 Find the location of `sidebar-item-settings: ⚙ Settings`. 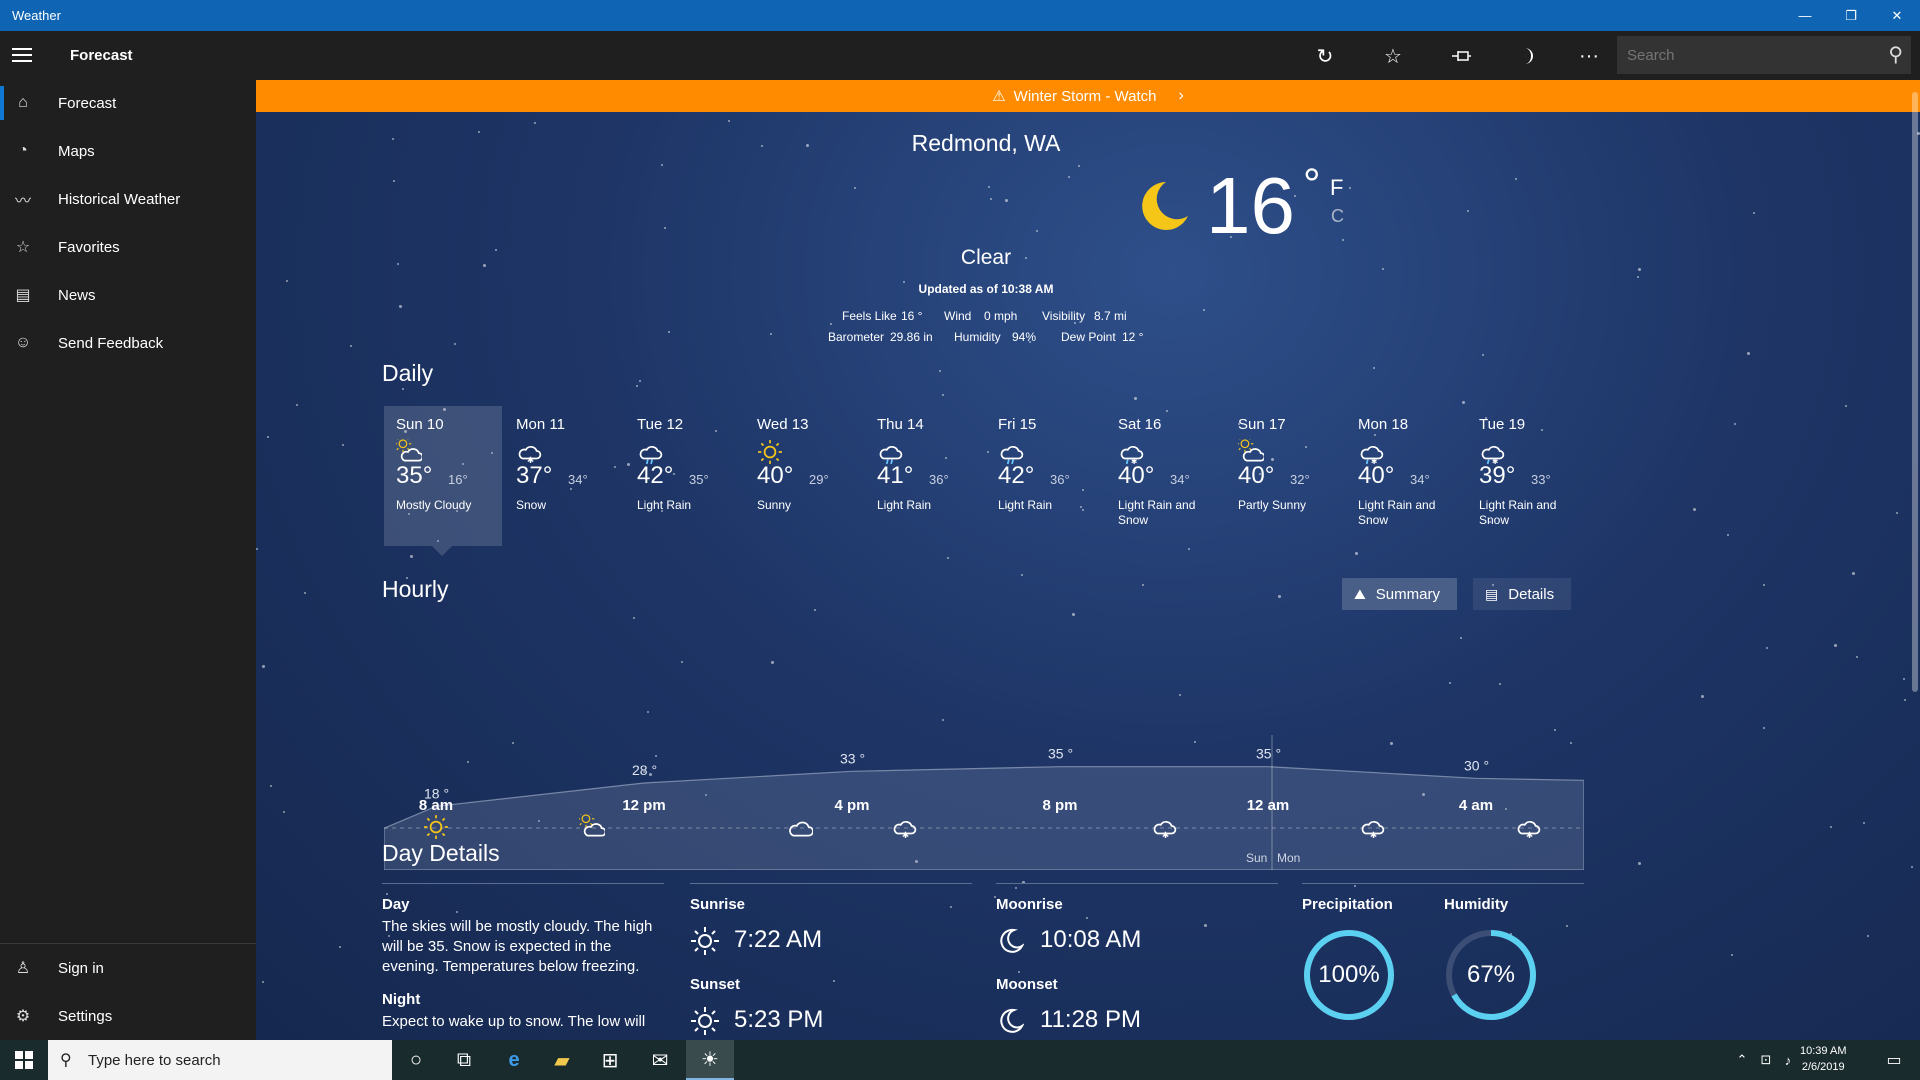

sidebar-item-settings: ⚙ Settings is located at coordinates (128, 1016).